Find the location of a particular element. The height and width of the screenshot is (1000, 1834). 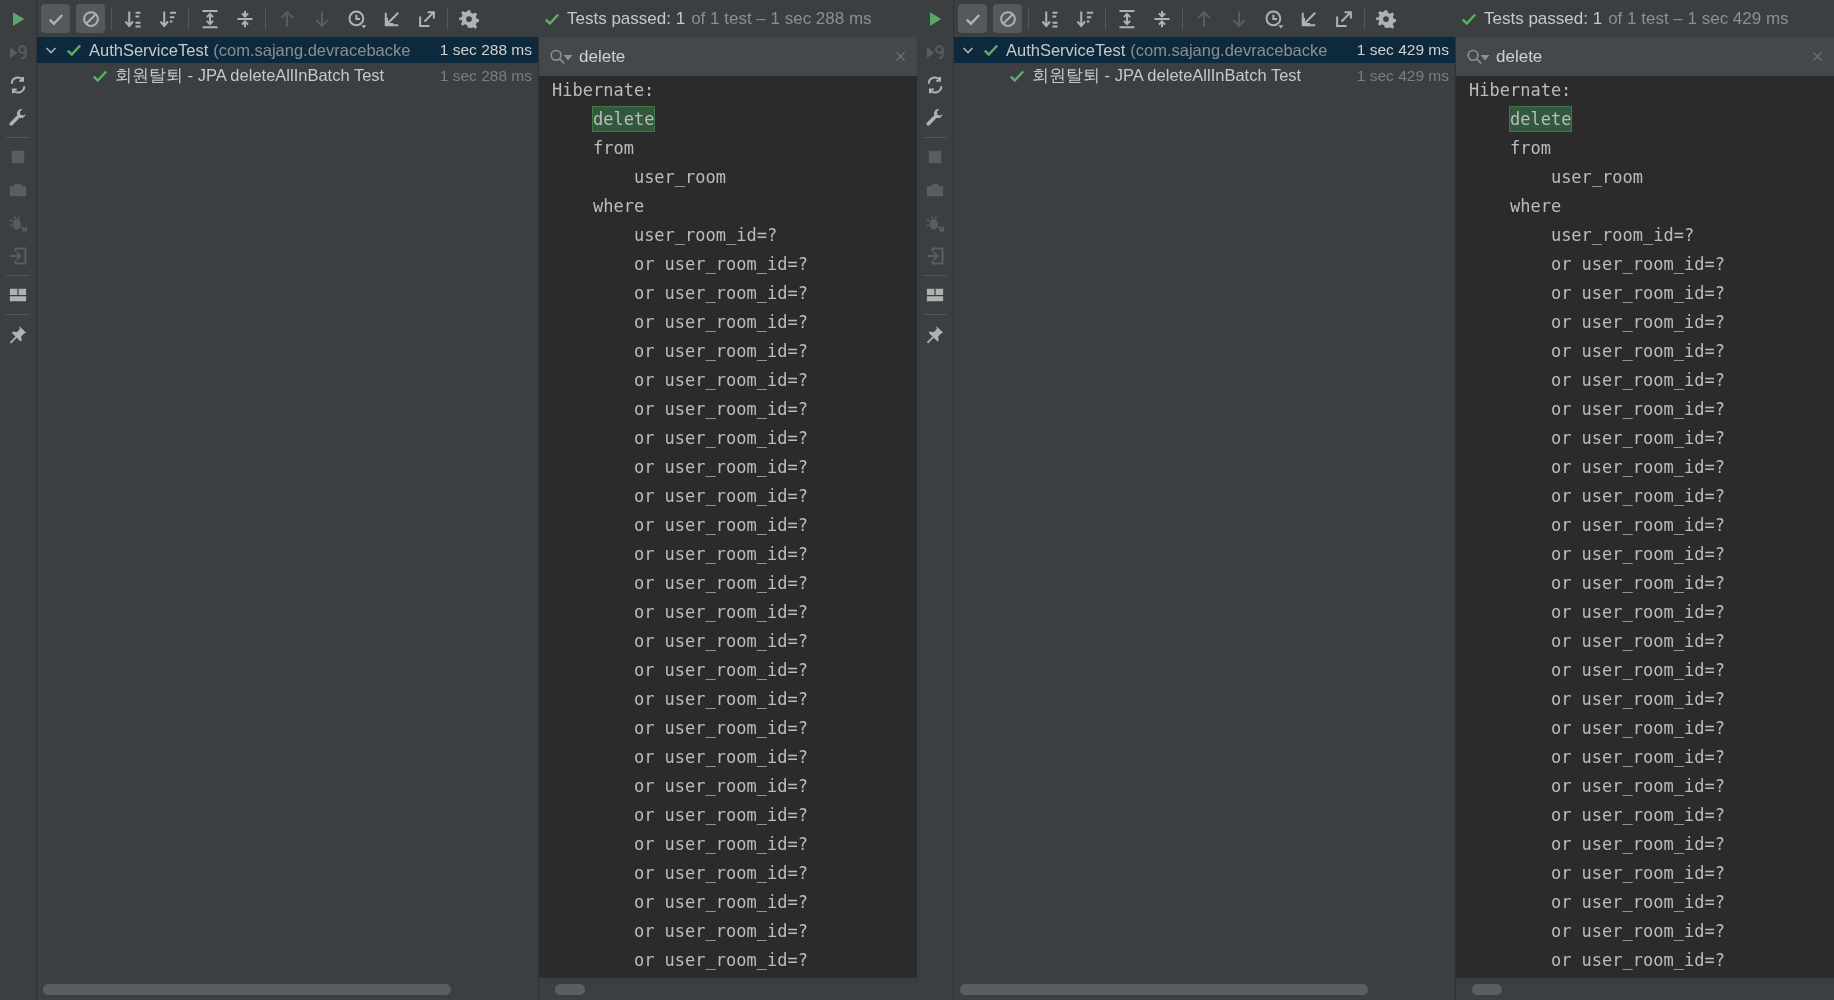

tree-row: 회원탈퇴 - JPA deleteAllInBatch Test 1 sec 429 ms is located at coordinates (1204, 76).